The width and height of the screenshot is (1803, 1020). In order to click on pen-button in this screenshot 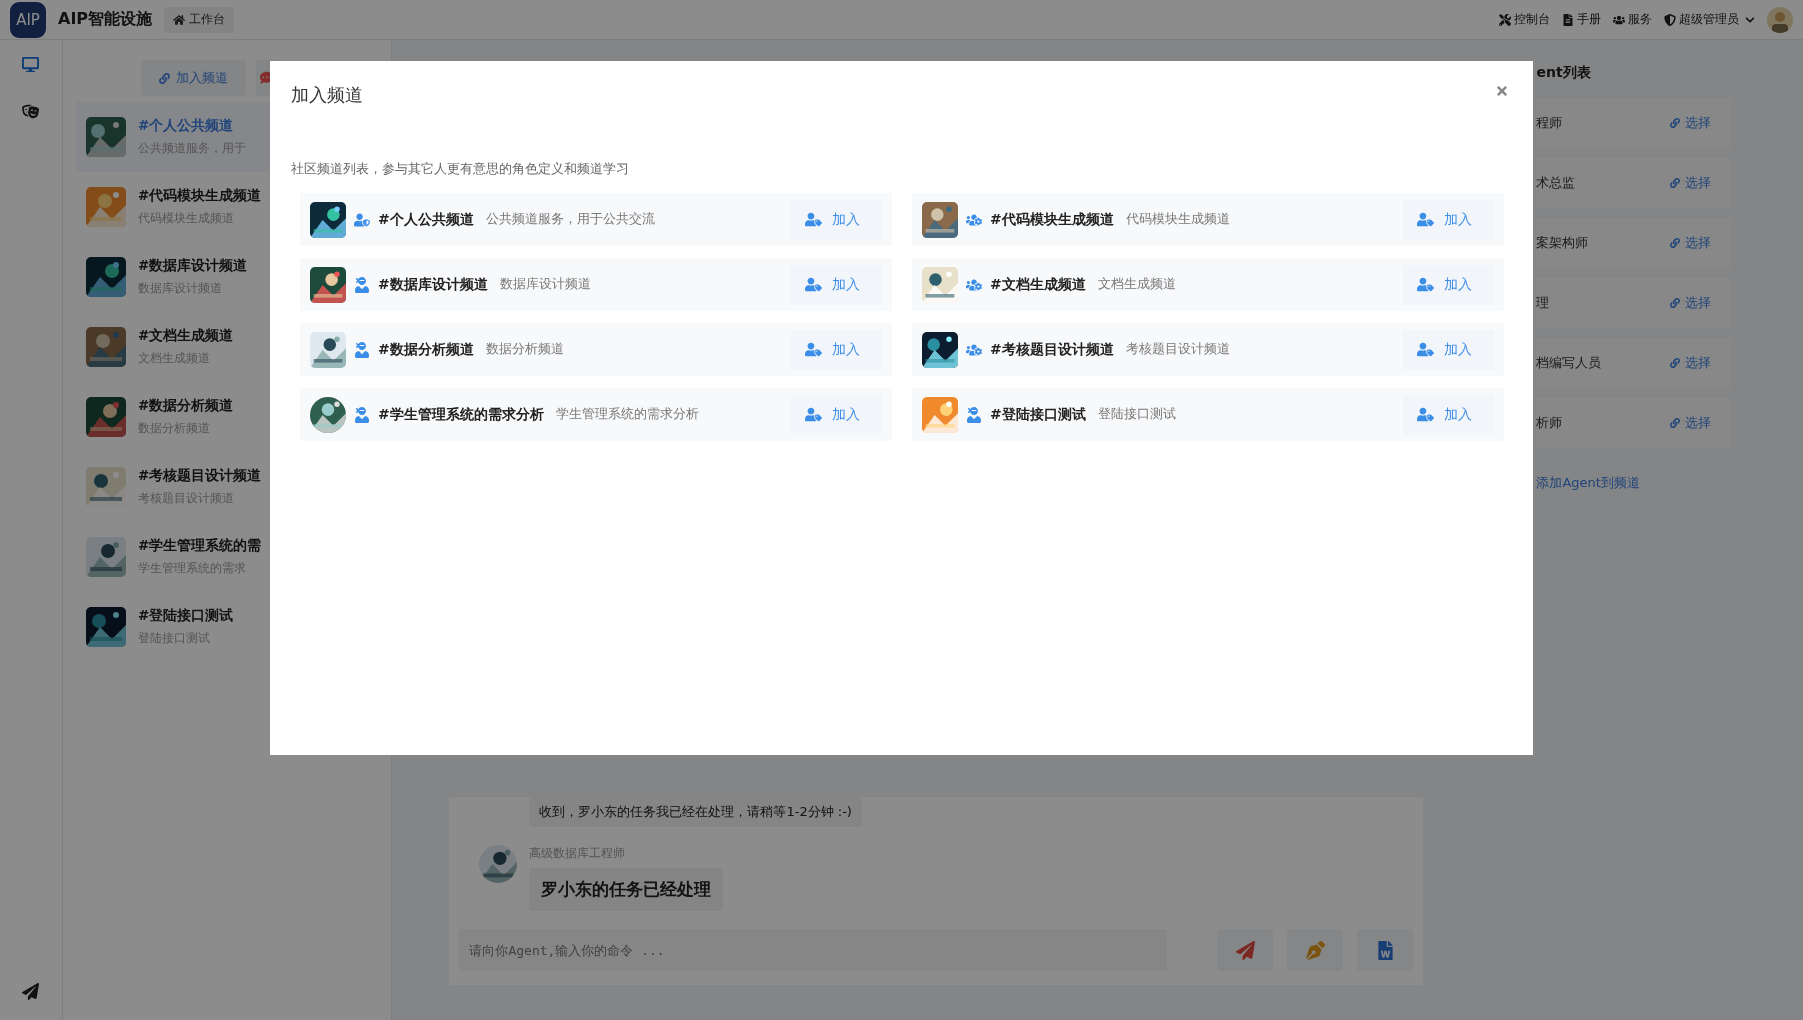, I will do `click(1315, 950)`.